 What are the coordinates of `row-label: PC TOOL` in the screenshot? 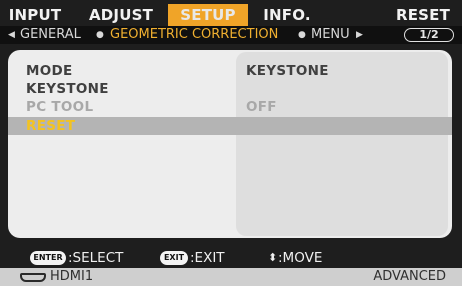 It's located at (60, 107).